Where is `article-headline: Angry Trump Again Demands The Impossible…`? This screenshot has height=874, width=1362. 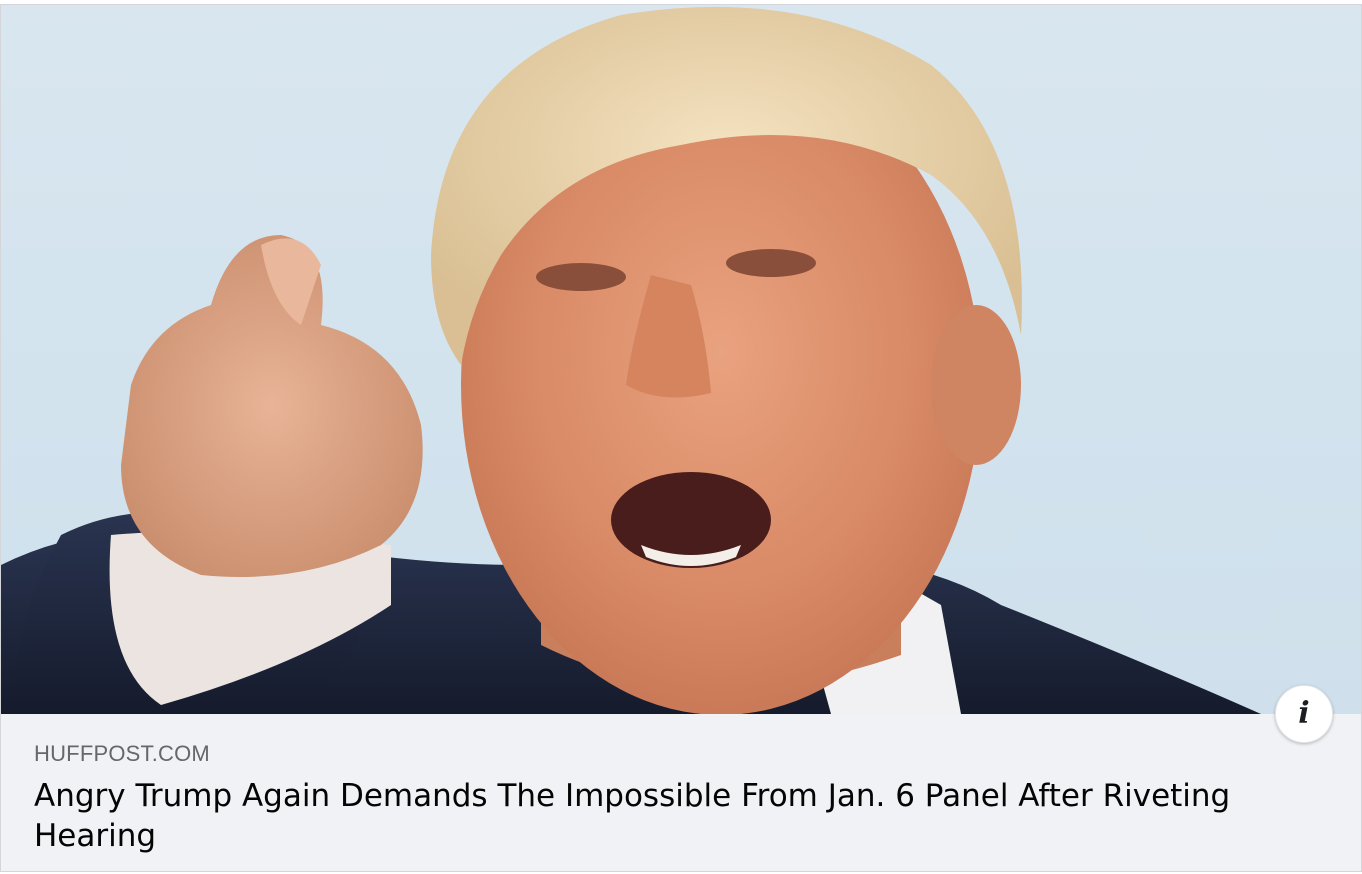 article-headline: Angry Trump Again Demands The Impossible… is located at coordinates (649, 816).